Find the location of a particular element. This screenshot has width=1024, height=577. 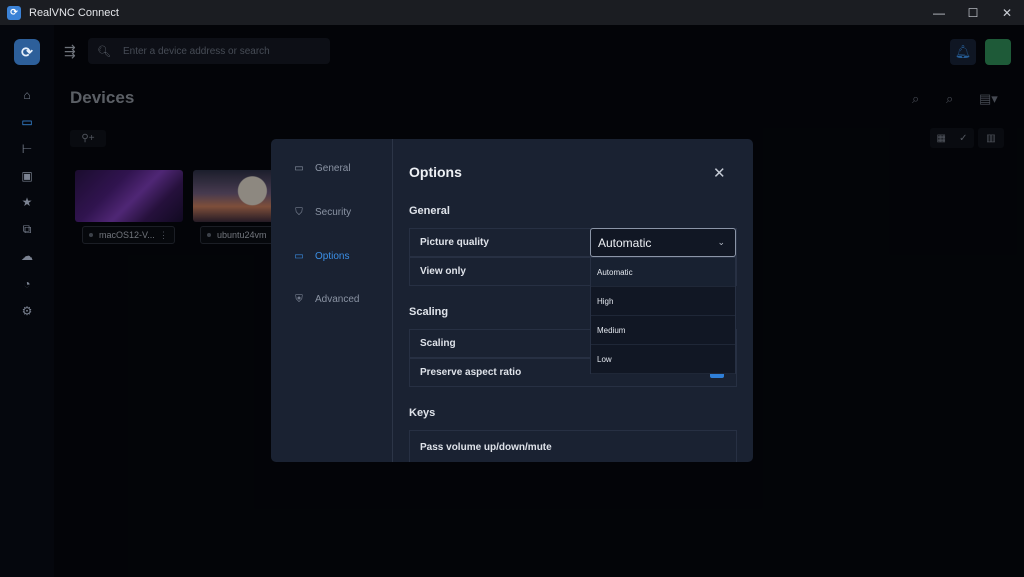

devices-icon: ▭ is located at coordinates (27, 122).